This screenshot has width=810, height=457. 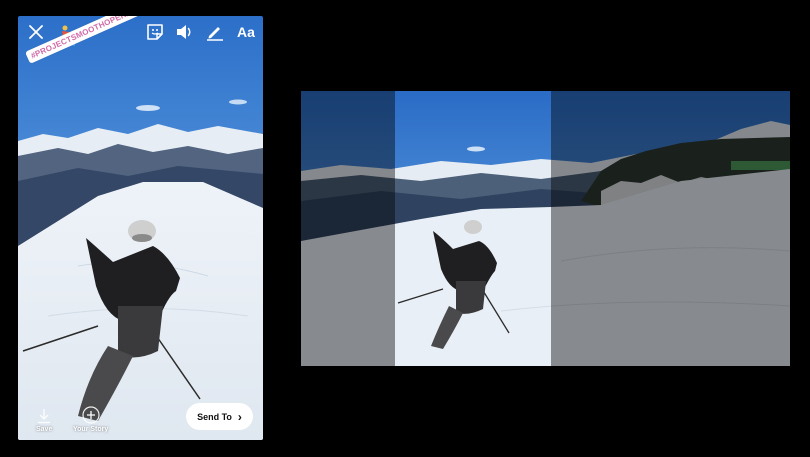 I want to click on text-tool-icon: Aa, so click(x=246, y=32).